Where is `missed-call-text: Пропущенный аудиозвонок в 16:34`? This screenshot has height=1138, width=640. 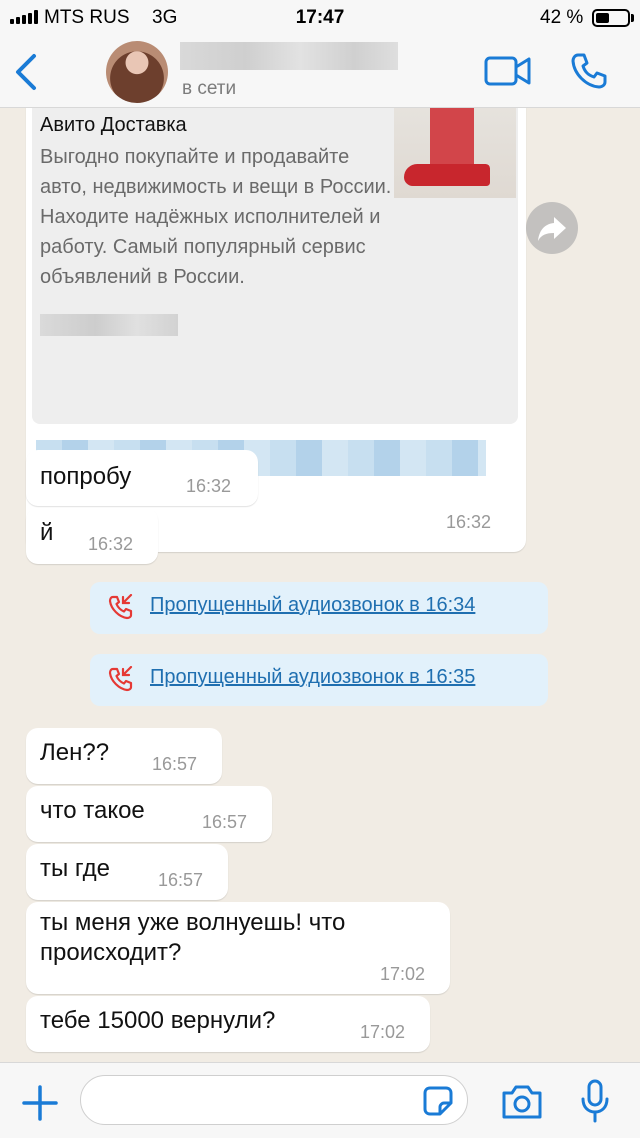 missed-call-text: Пропущенный аудиозвонок в 16:34 is located at coordinates (312, 605).